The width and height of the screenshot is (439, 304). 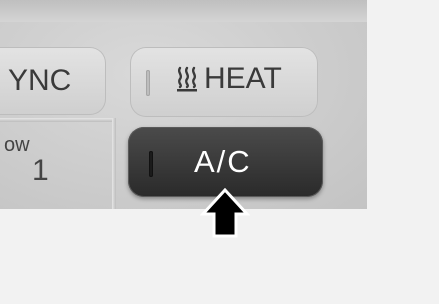 I want to click on heat-button: HEAT, so click(x=224, y=82).